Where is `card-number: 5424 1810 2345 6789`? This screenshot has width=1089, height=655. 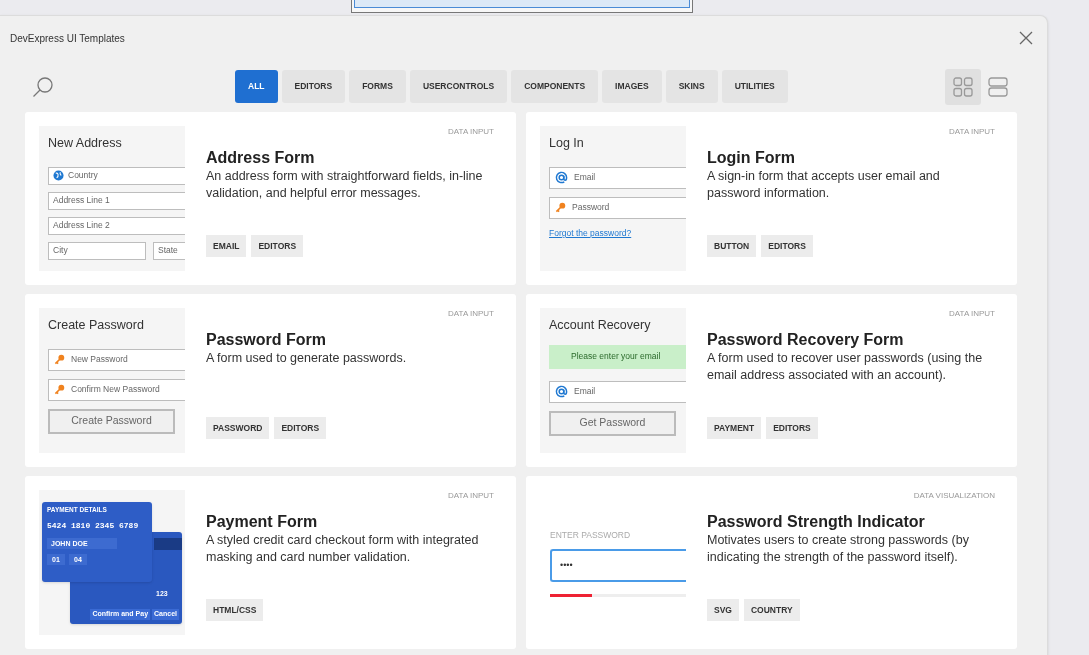 card-number: 5424 1810 2345 6789 is located at coordinates (93, 526).